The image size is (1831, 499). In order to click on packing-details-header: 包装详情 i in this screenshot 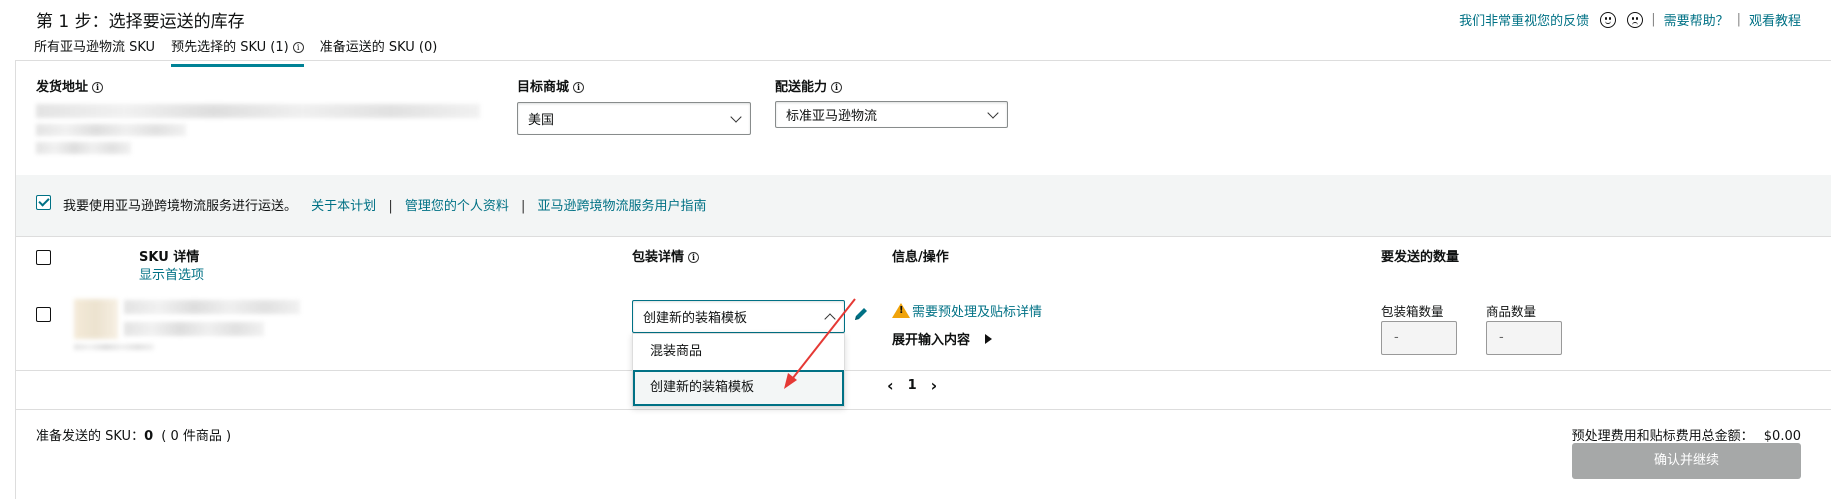, I will do `click(666, 255)`.